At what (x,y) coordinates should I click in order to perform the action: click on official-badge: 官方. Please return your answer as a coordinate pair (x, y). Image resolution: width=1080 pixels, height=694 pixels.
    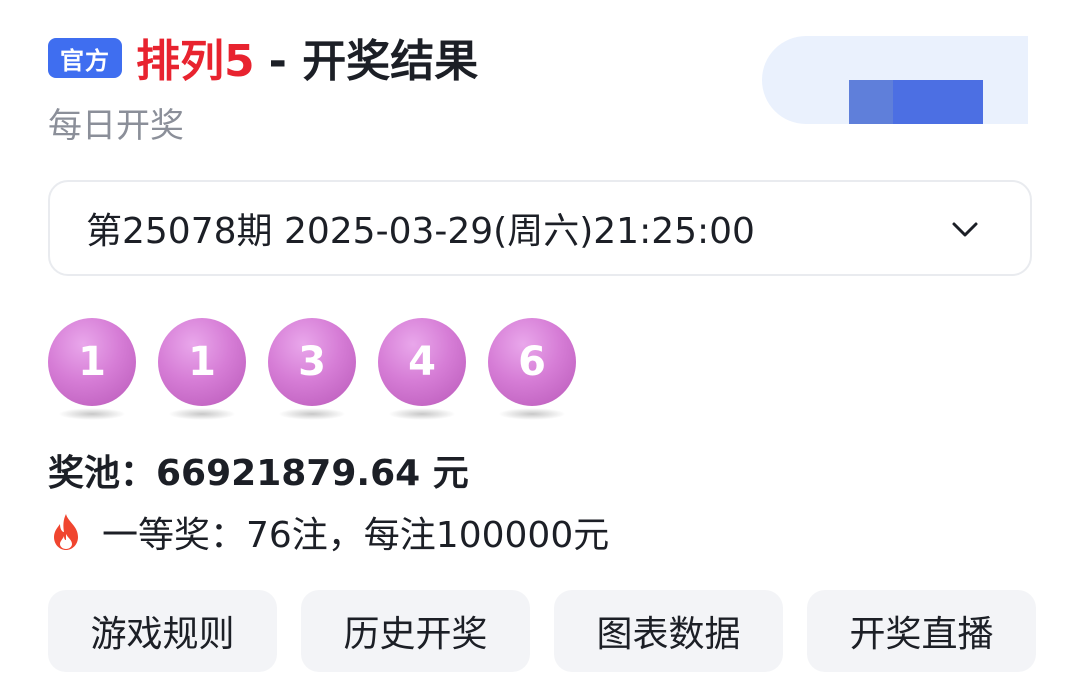
    Looking at the image, I should click on (85, 58).